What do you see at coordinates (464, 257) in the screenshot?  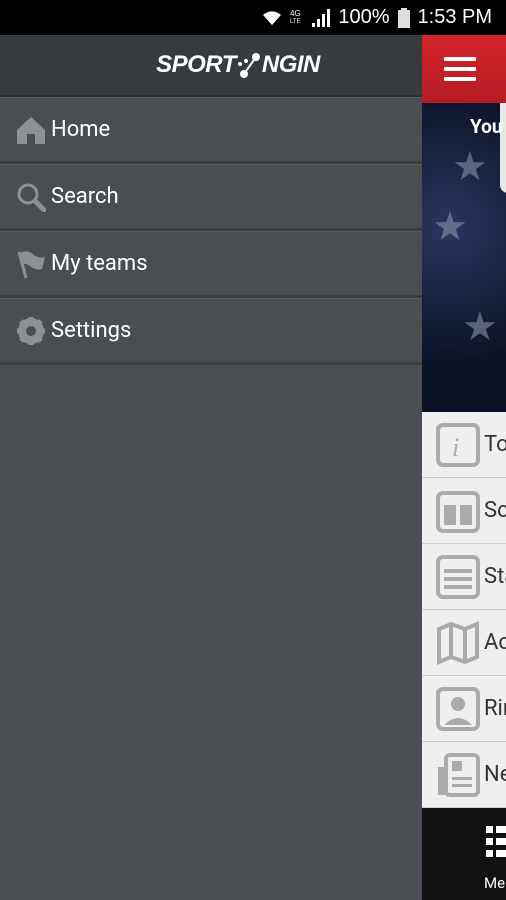 I see `banner: ★ ★ ★ You` at bounding box center [464, 257].